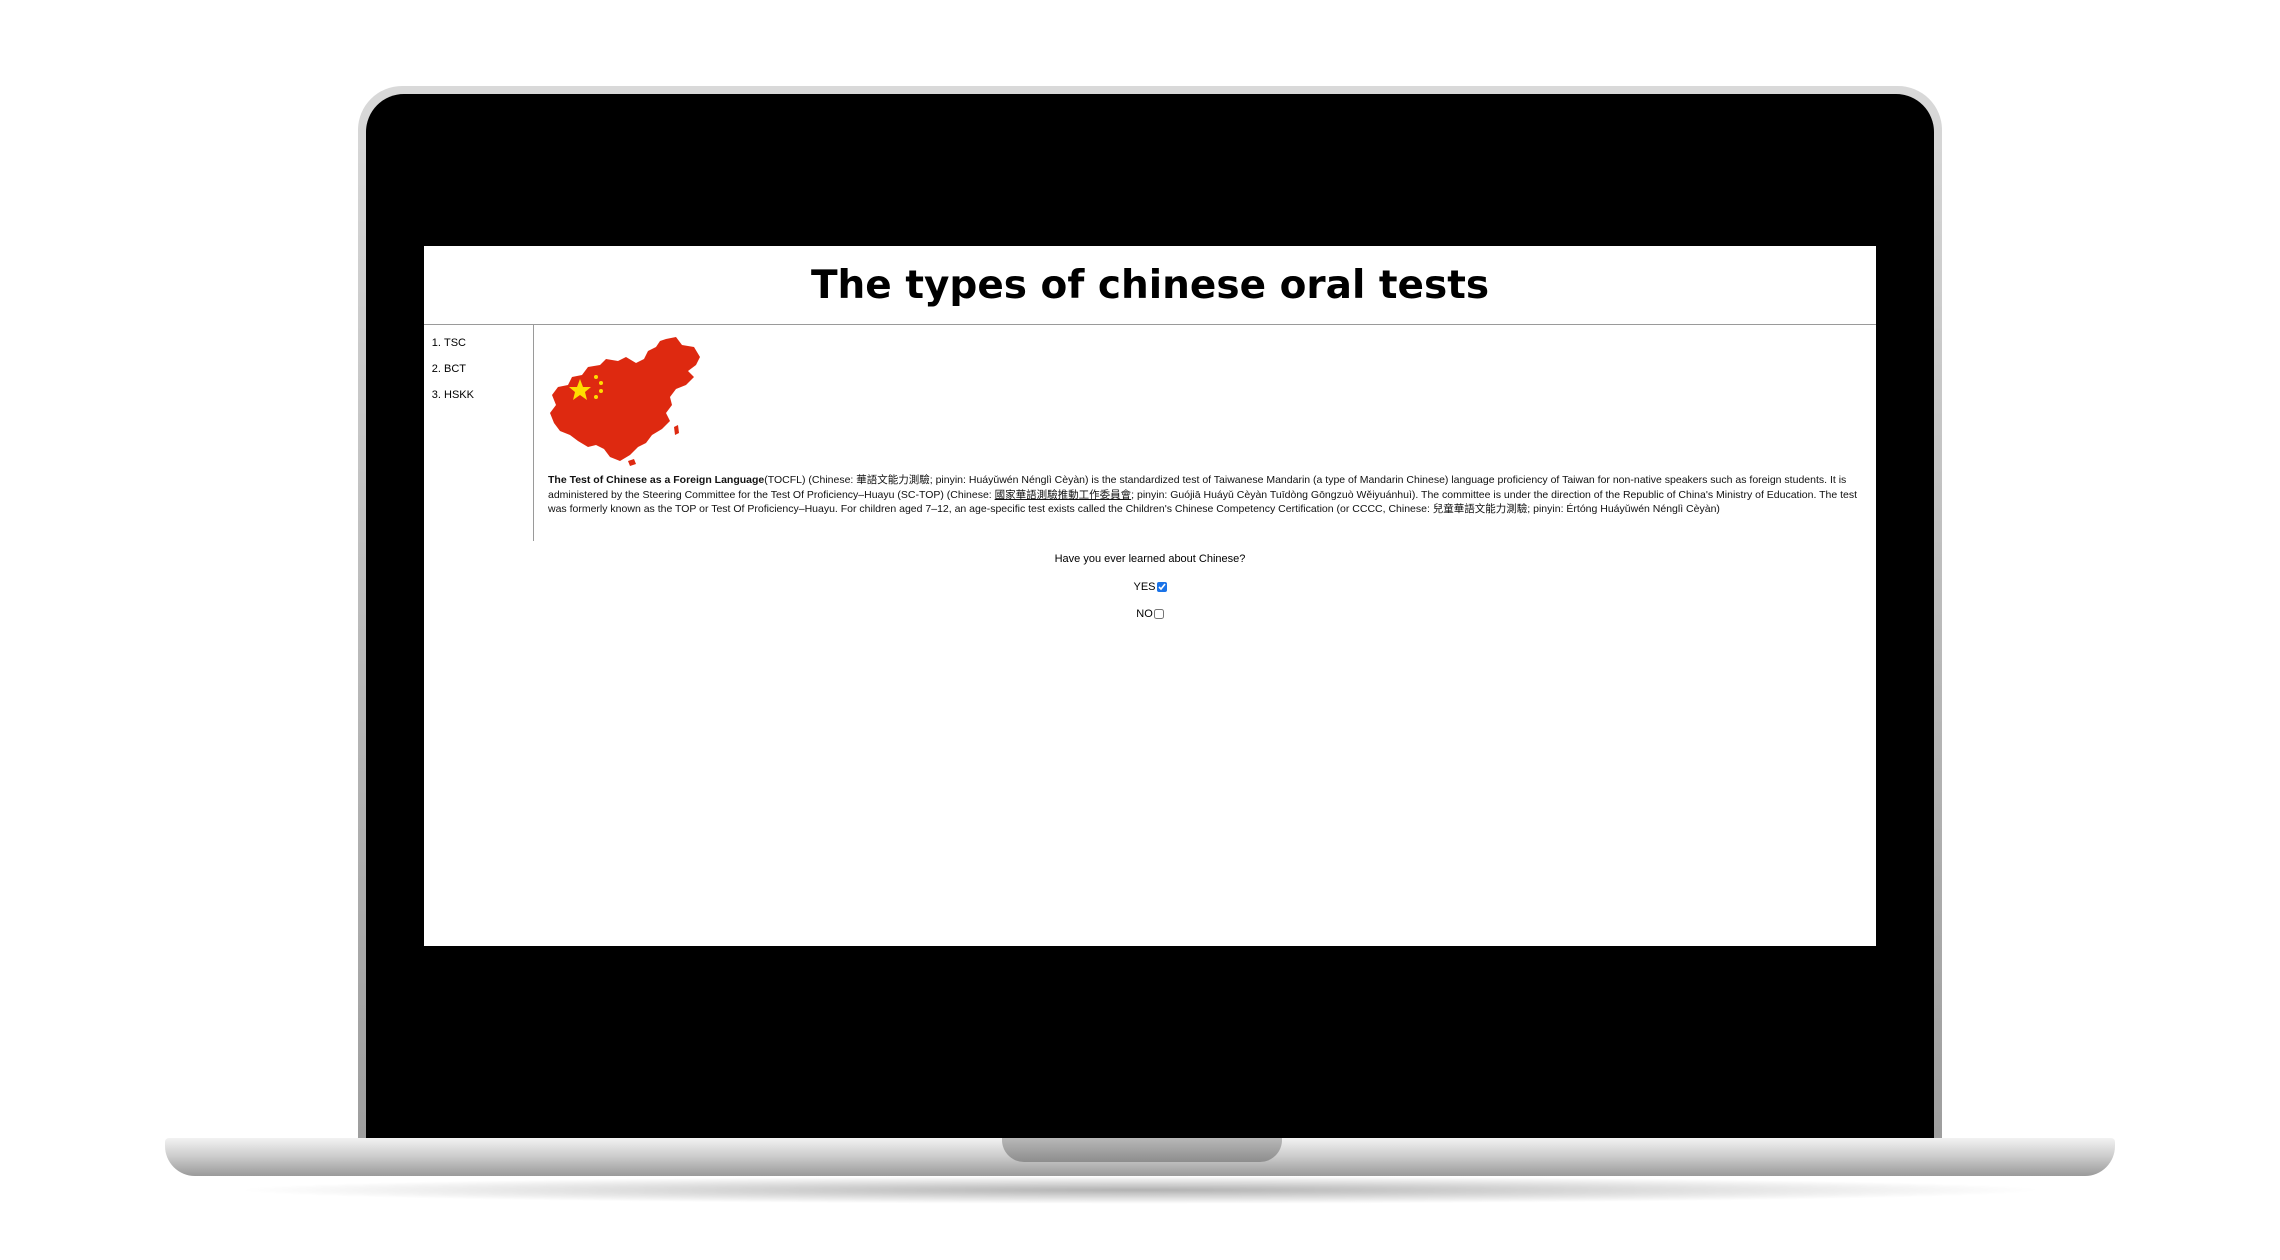  I want to click on sidebar-item-hskk: HSKK, so click(488, 395).